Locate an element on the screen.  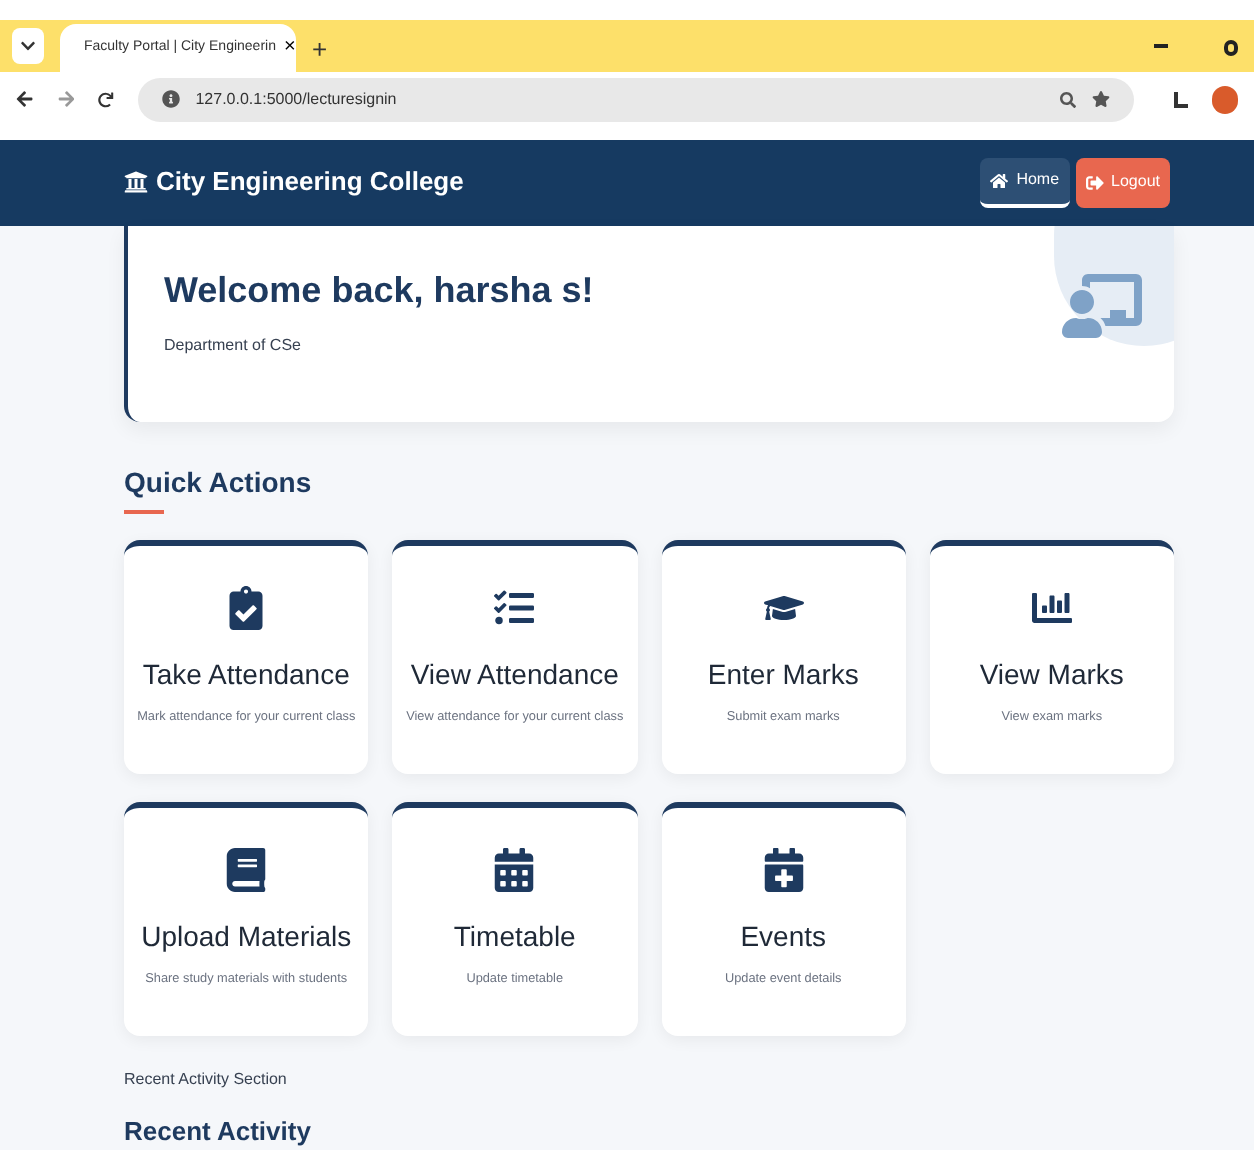
calendar-icon is located at coordinates (514, 869).